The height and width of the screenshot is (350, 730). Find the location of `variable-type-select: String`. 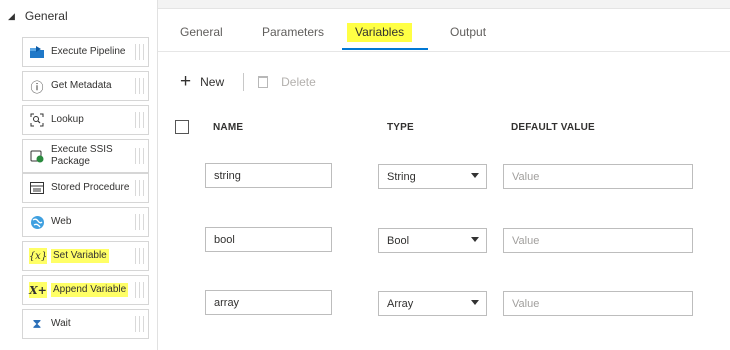

variable-type-select: String is located at coordinates (432, 176).